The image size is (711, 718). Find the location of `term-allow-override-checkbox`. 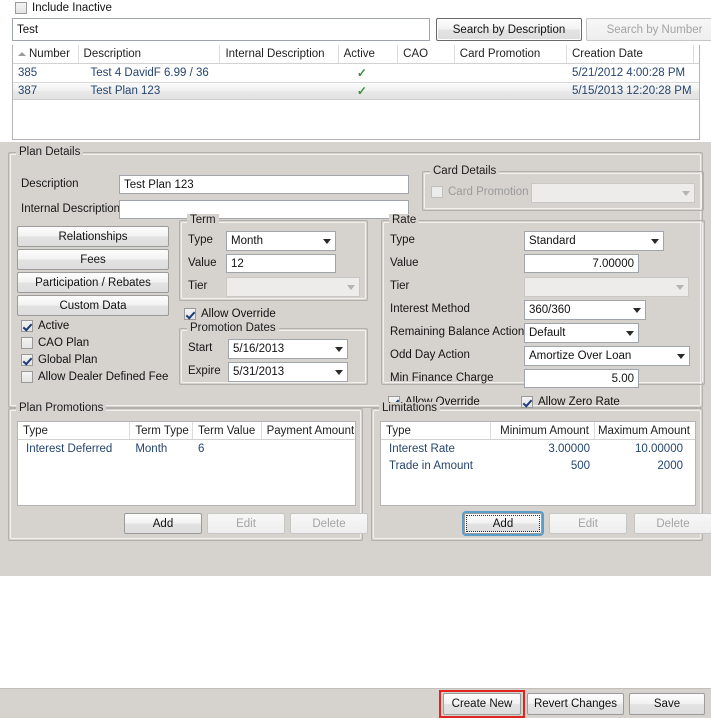

term-allow-override-checkbox is located at coordinates (190, 314).